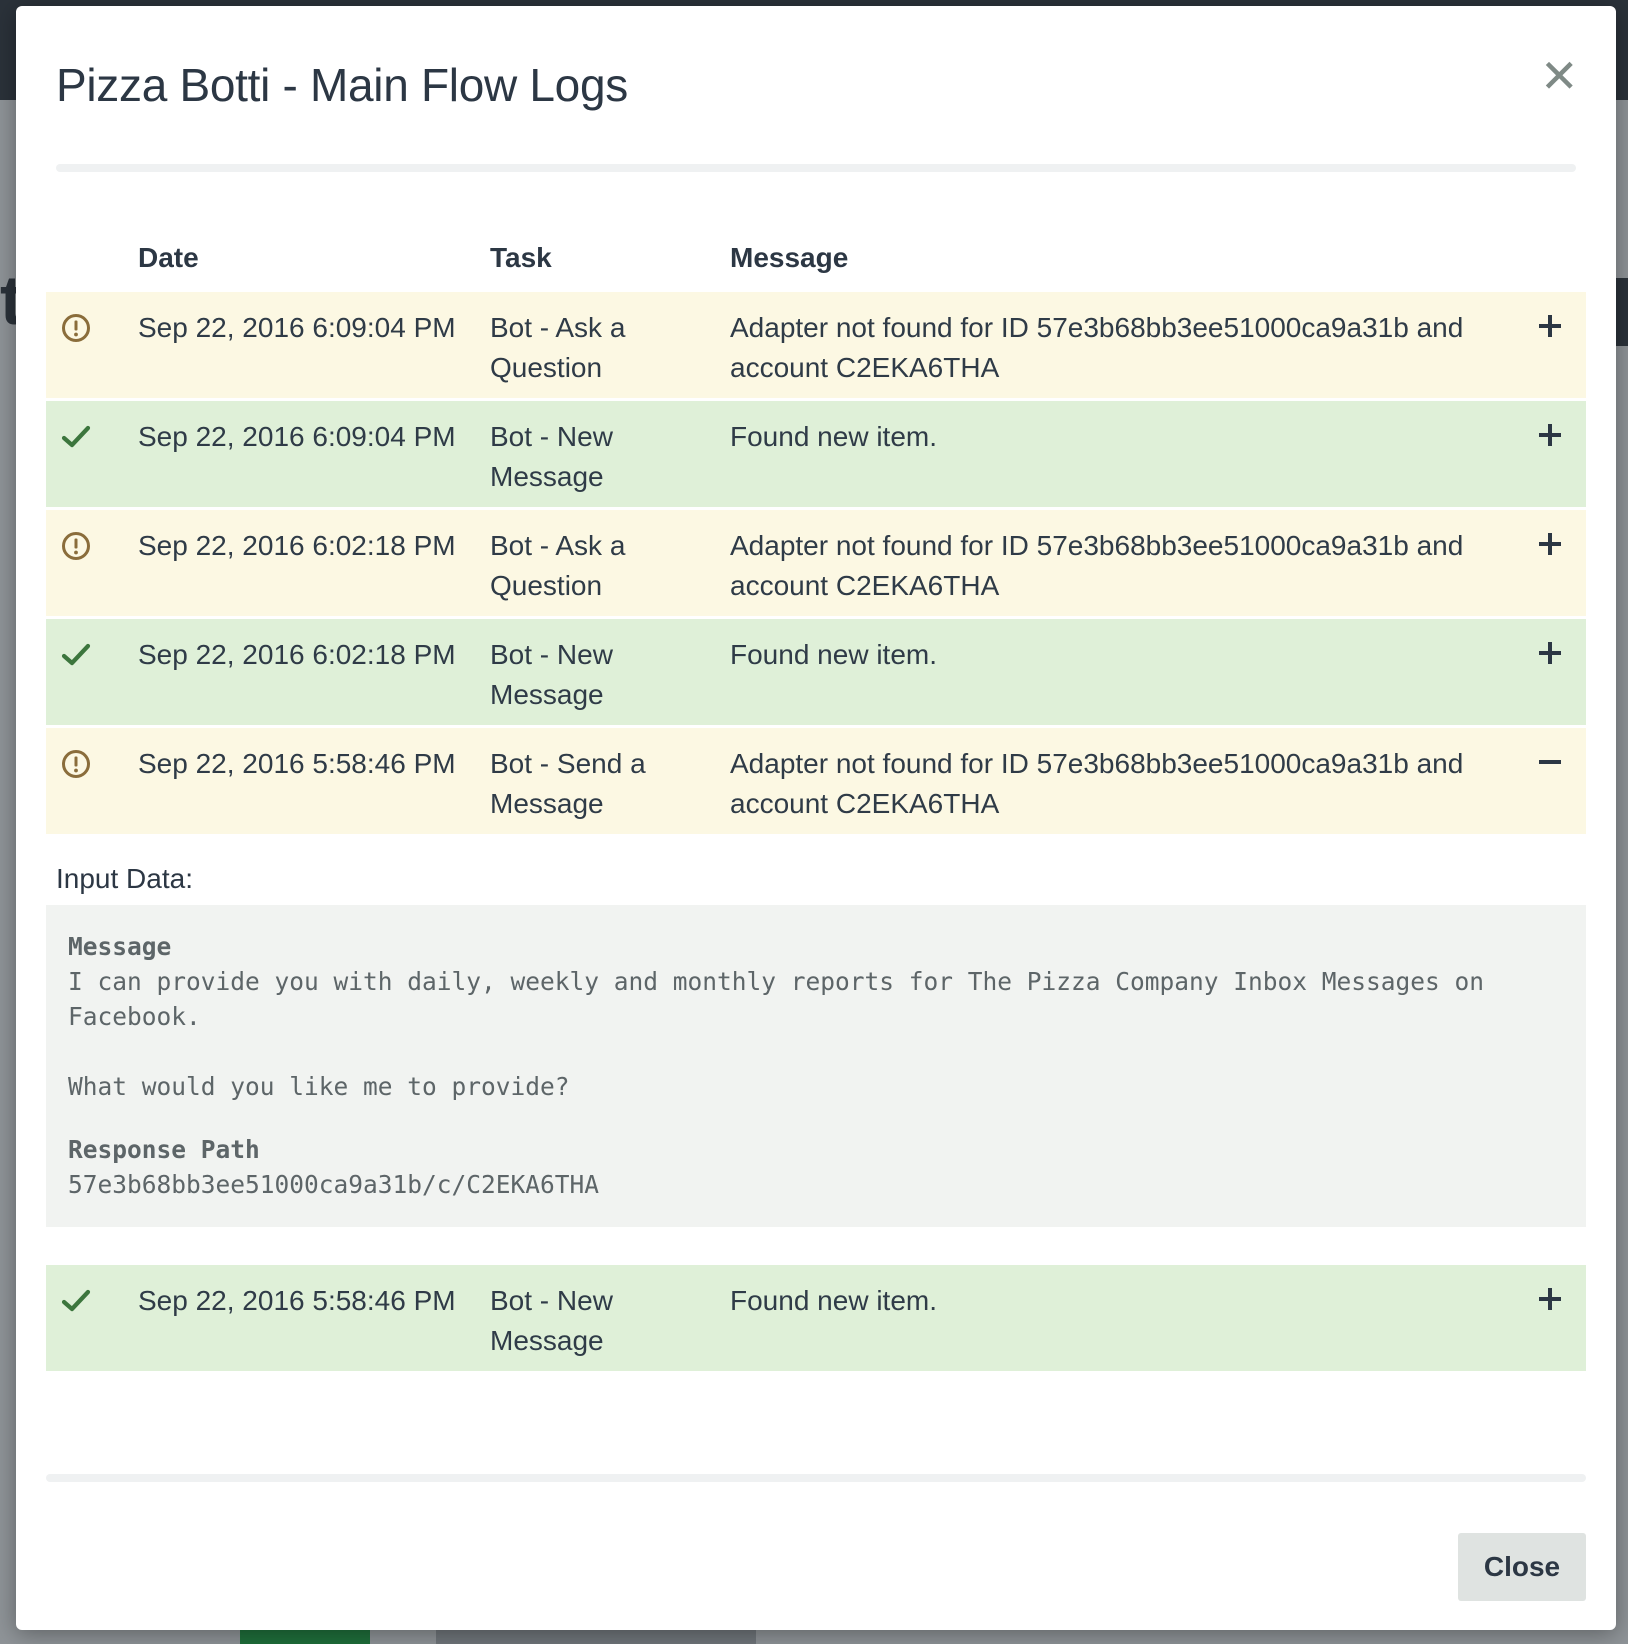 Image resolution: width=1628 pixels, height=1644 pixels. Describe the element at coordinates (568, 783) in the screenshot. I see `cell-task: Bot - Send a Message` at that location.